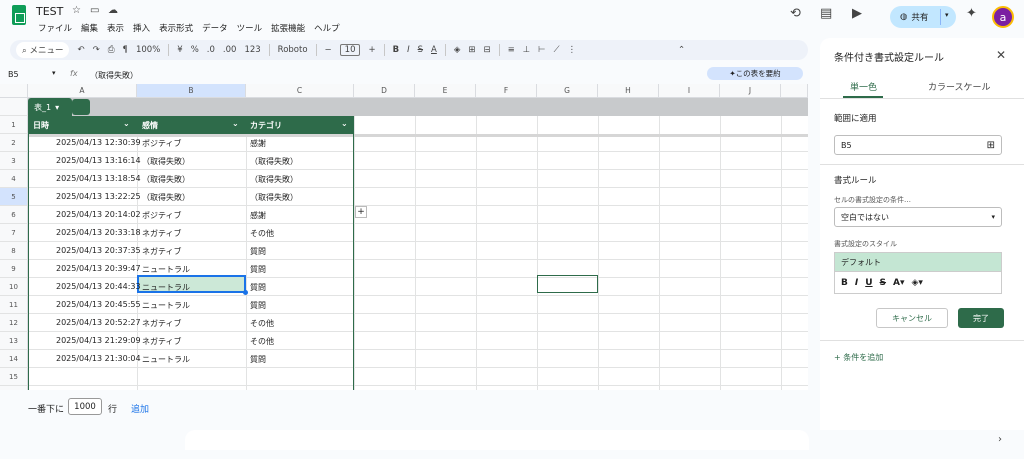 Image resolution: width=1024 pixels, height=459 pixels. I want to click on row-header: 7, so click(14, 233).